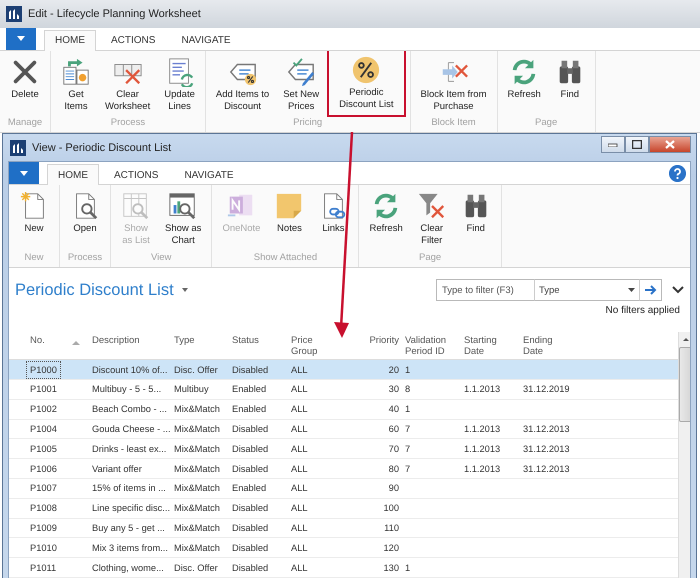  What do you see at coordinates (307, 123) in the screenshot?
I see `ribbon-group-label: Pricing` at bounding box center [307, 123].